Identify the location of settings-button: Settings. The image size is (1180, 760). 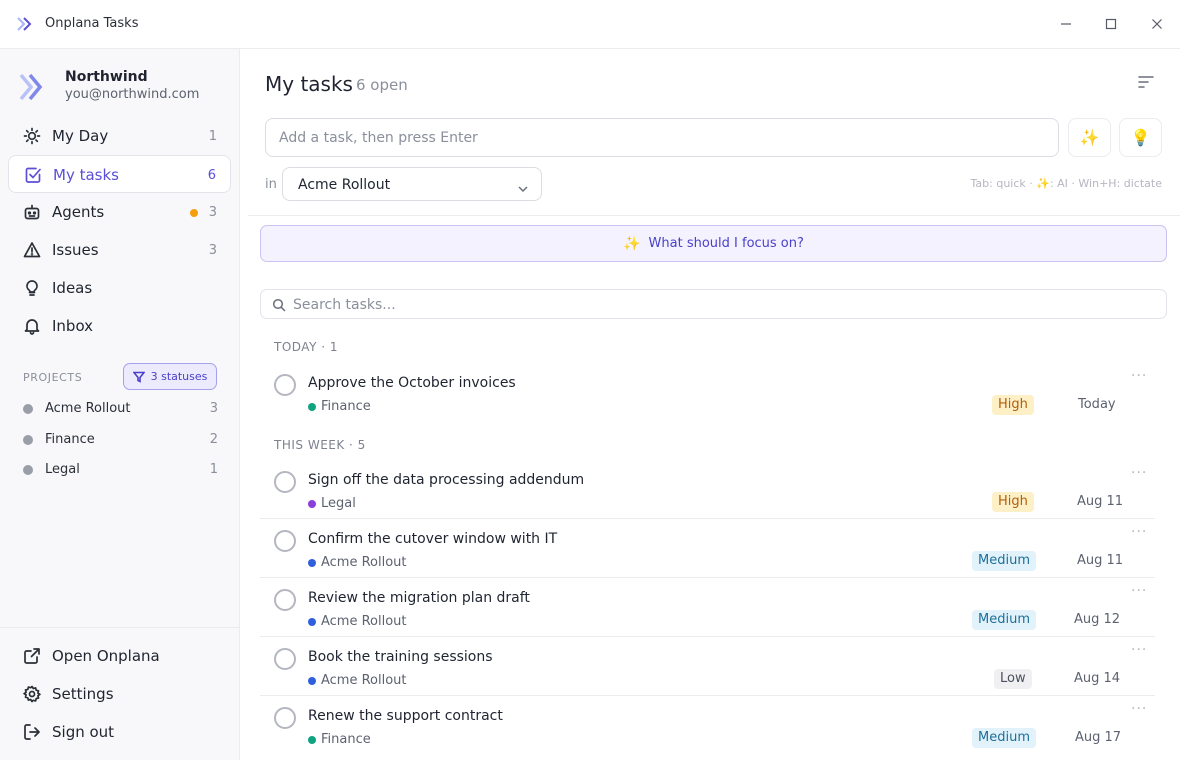
(119, 694).